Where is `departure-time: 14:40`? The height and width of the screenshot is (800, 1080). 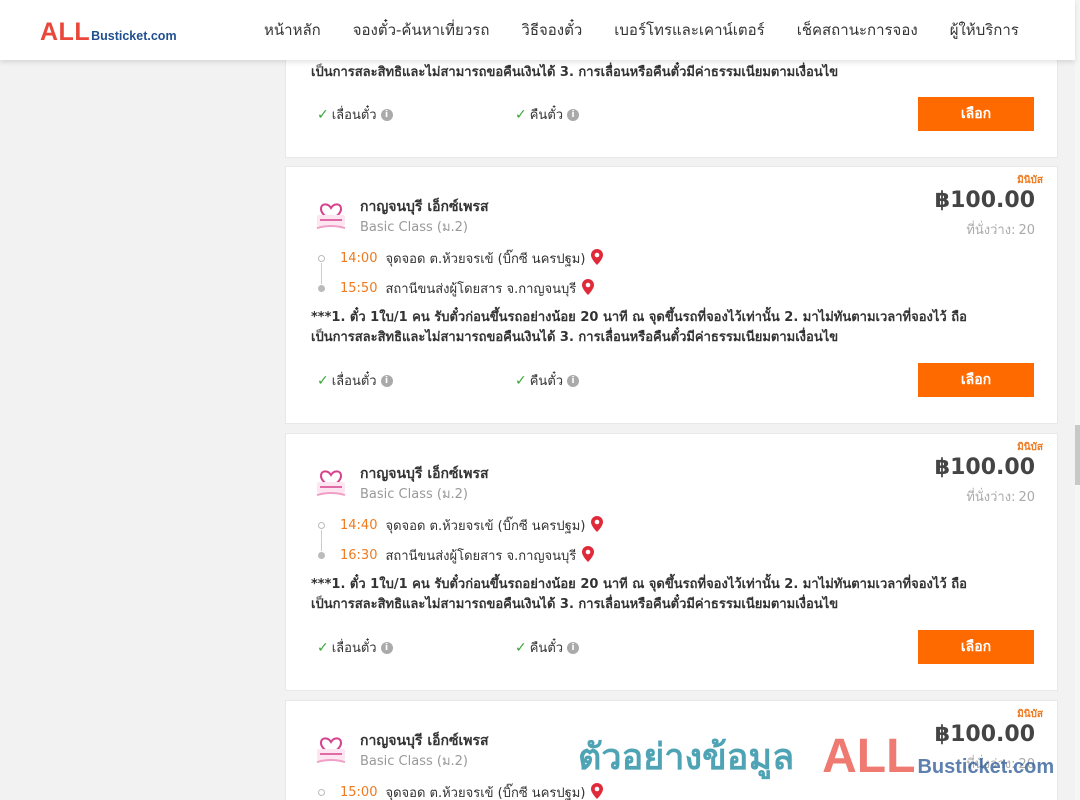 departure-time: 14:40 is located at coordinates (359, 525).